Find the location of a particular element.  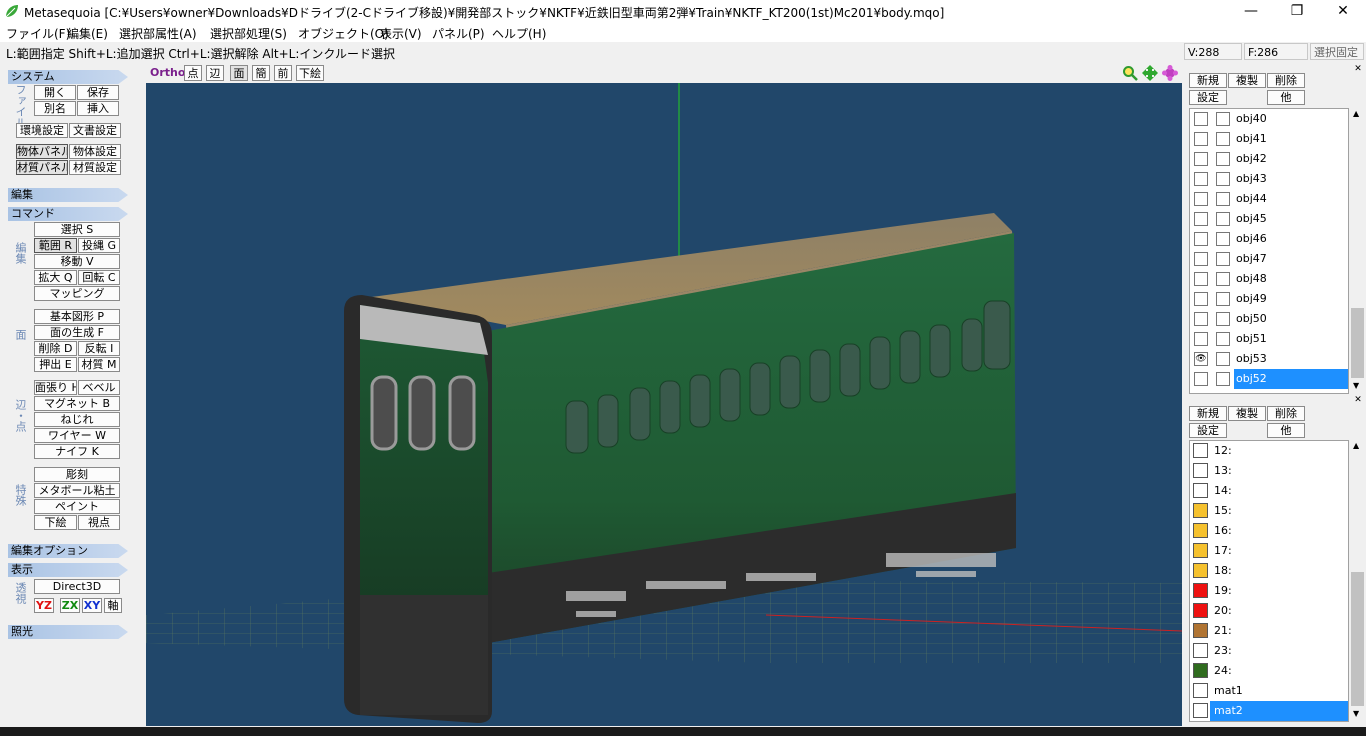

doc-settings-button: 文書設定 is located at coordinates (95, 130).